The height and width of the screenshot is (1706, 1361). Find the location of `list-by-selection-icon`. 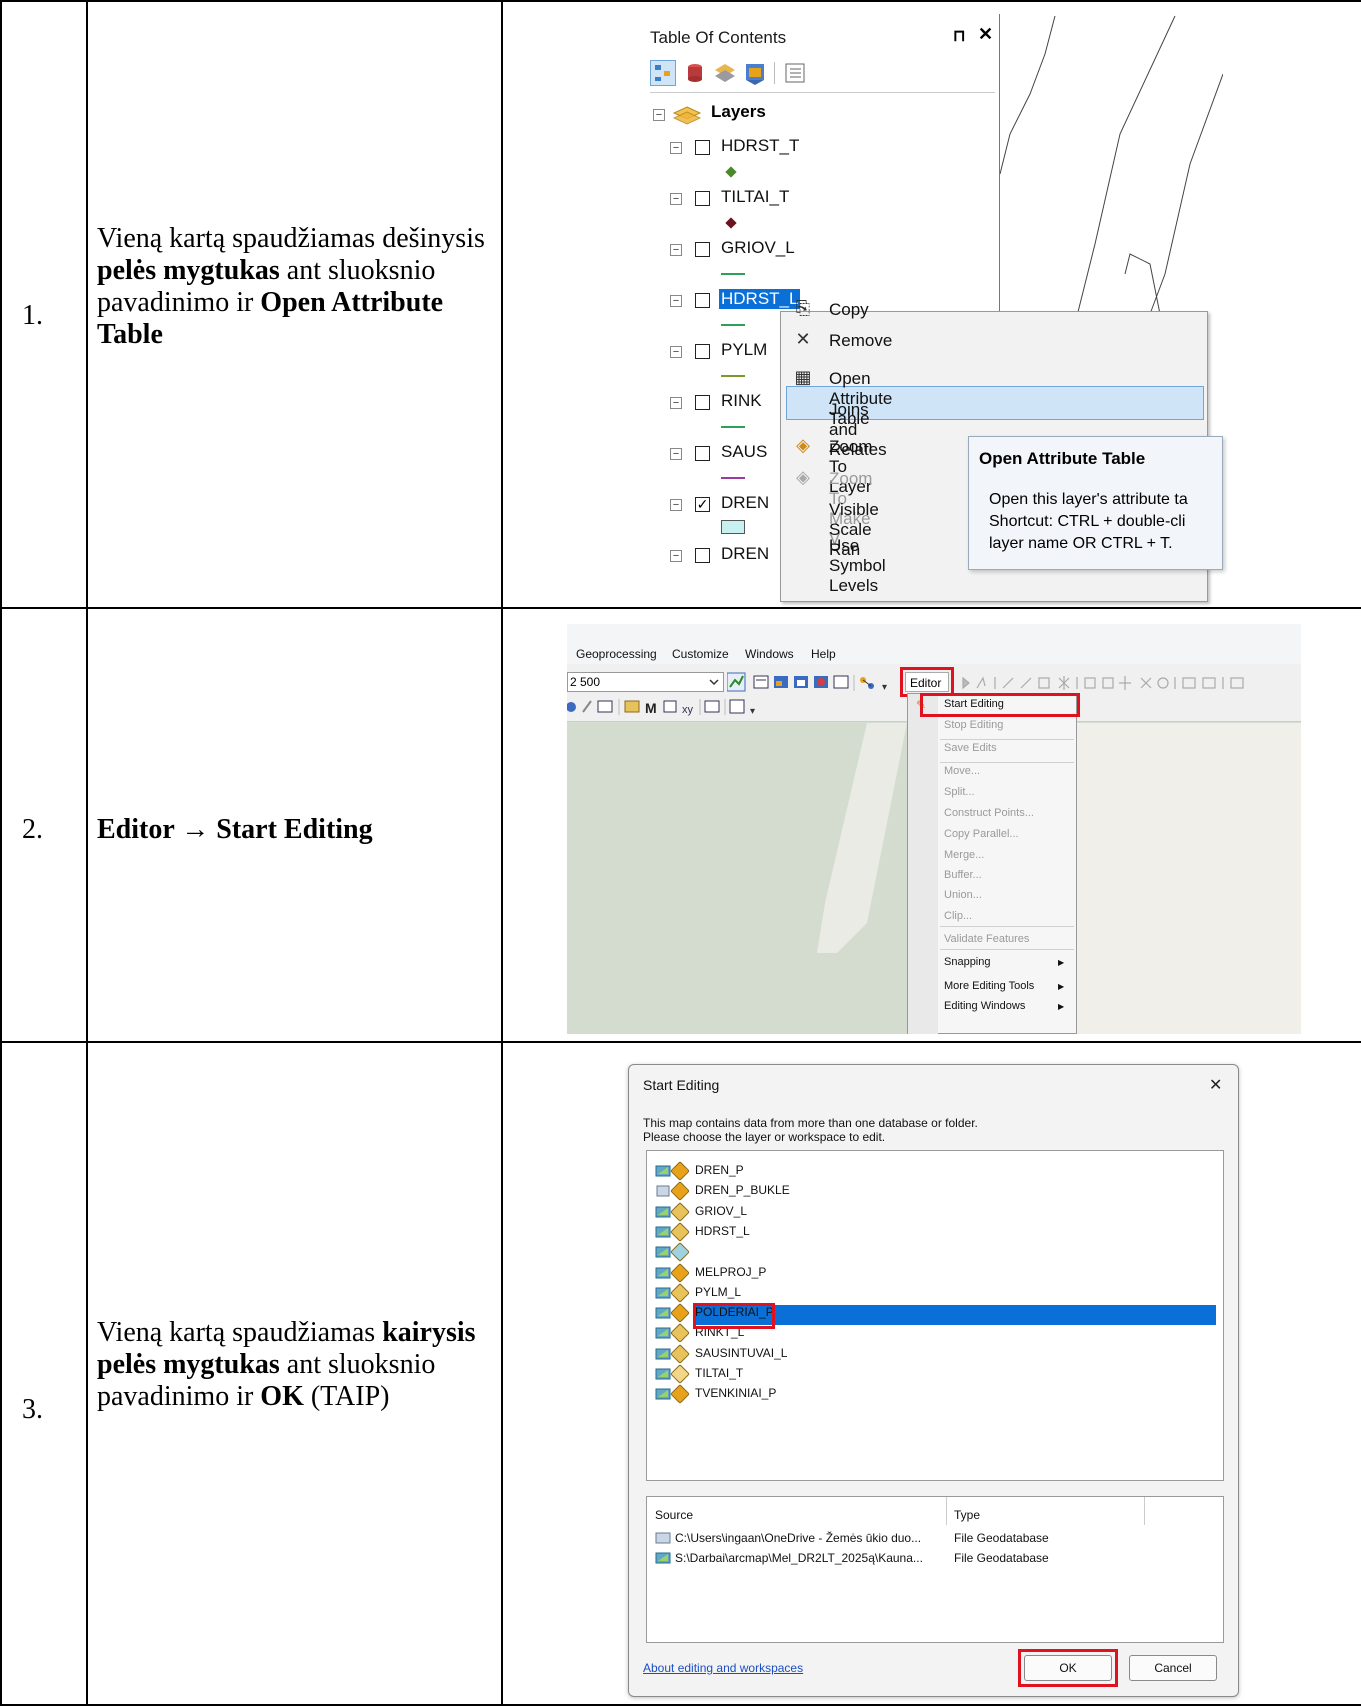

list-by-selection-icon is located at coordinates (755, 73).